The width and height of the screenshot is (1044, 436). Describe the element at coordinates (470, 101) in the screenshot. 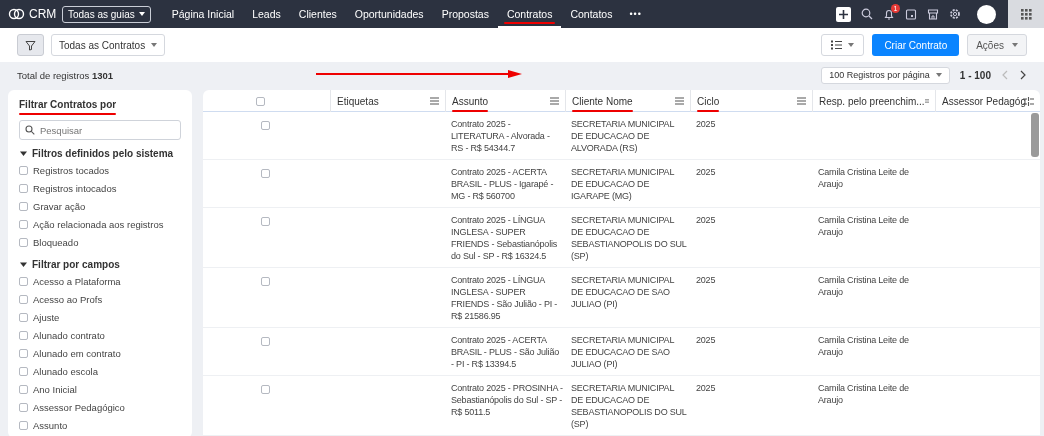

I see `column-header: Assunto` at that location.